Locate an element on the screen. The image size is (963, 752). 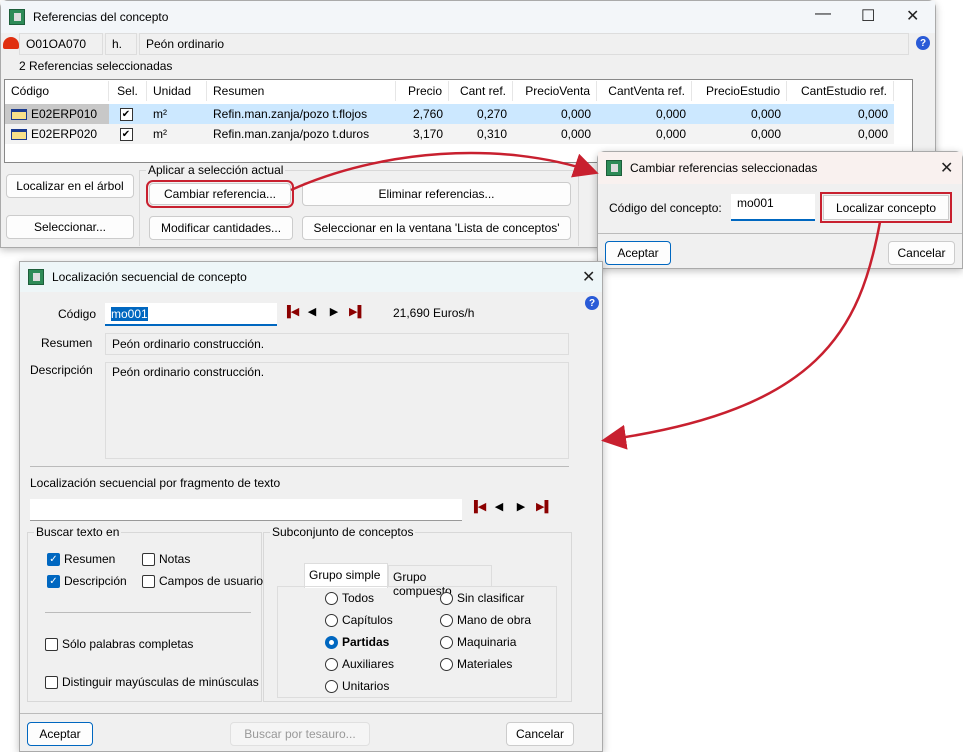
arrow-to-locate-dialog is located at coordinates (741, 335).